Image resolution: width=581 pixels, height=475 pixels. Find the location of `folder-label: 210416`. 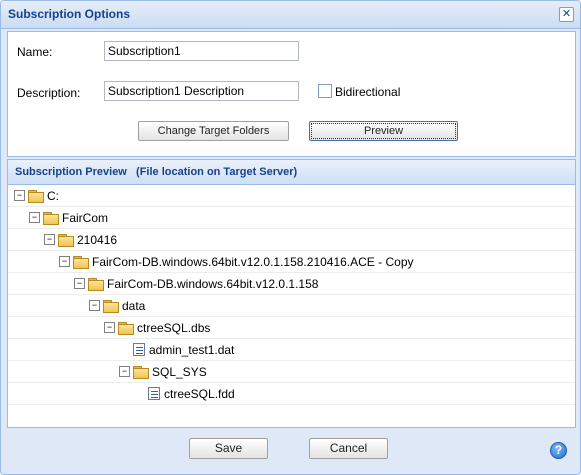

folder-label: 210416 is located at coordinates (97, 239).